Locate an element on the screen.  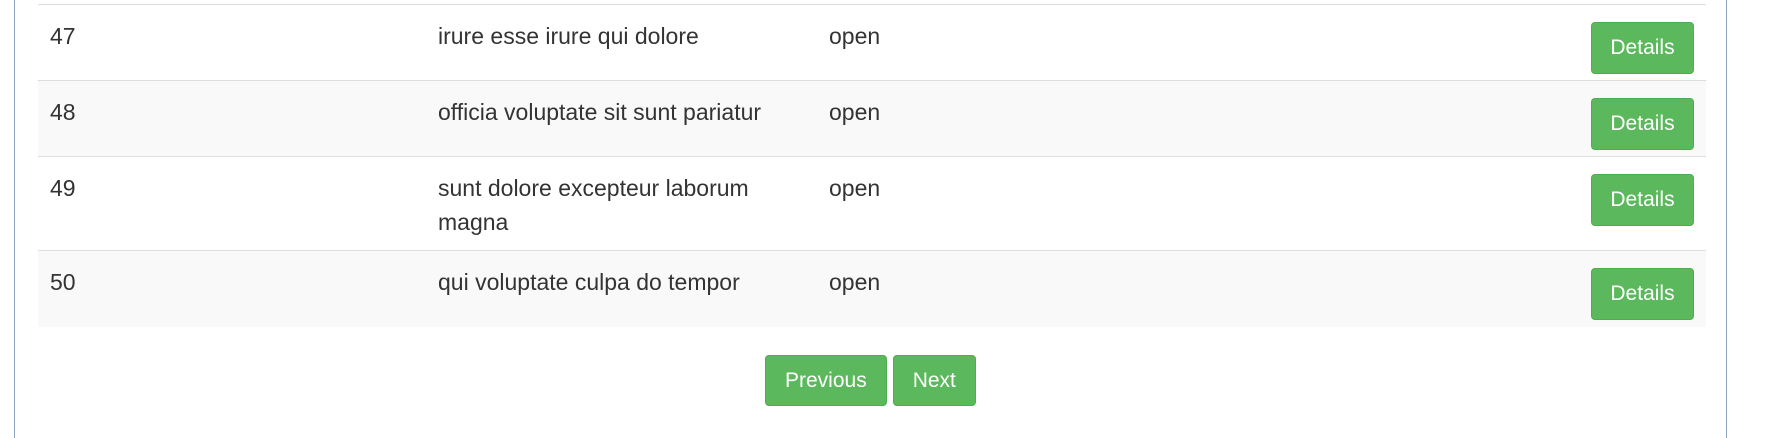
pagination: Previous Next is located at coordinates (870, 380).